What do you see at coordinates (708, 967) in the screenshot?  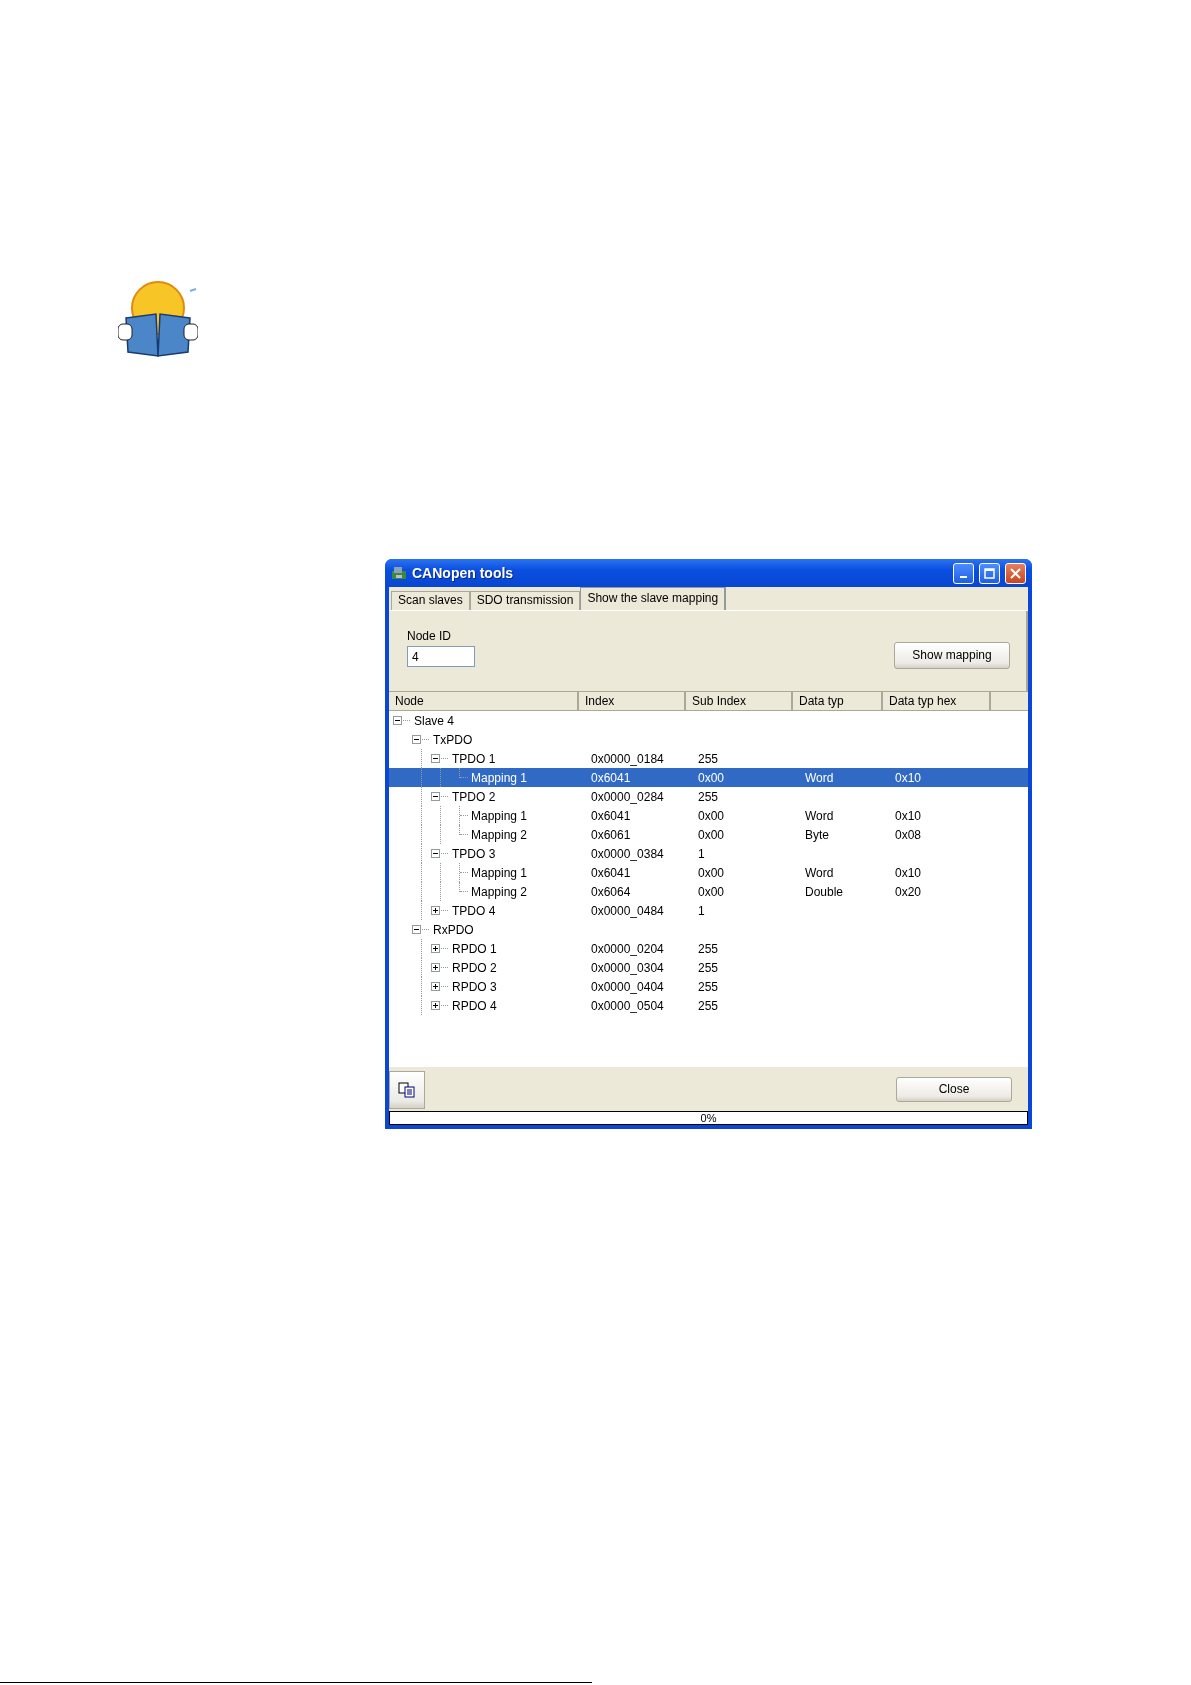 I see `tree-row: RPDO 2 0x0000_0304 255` at bounding box center [708, 967].